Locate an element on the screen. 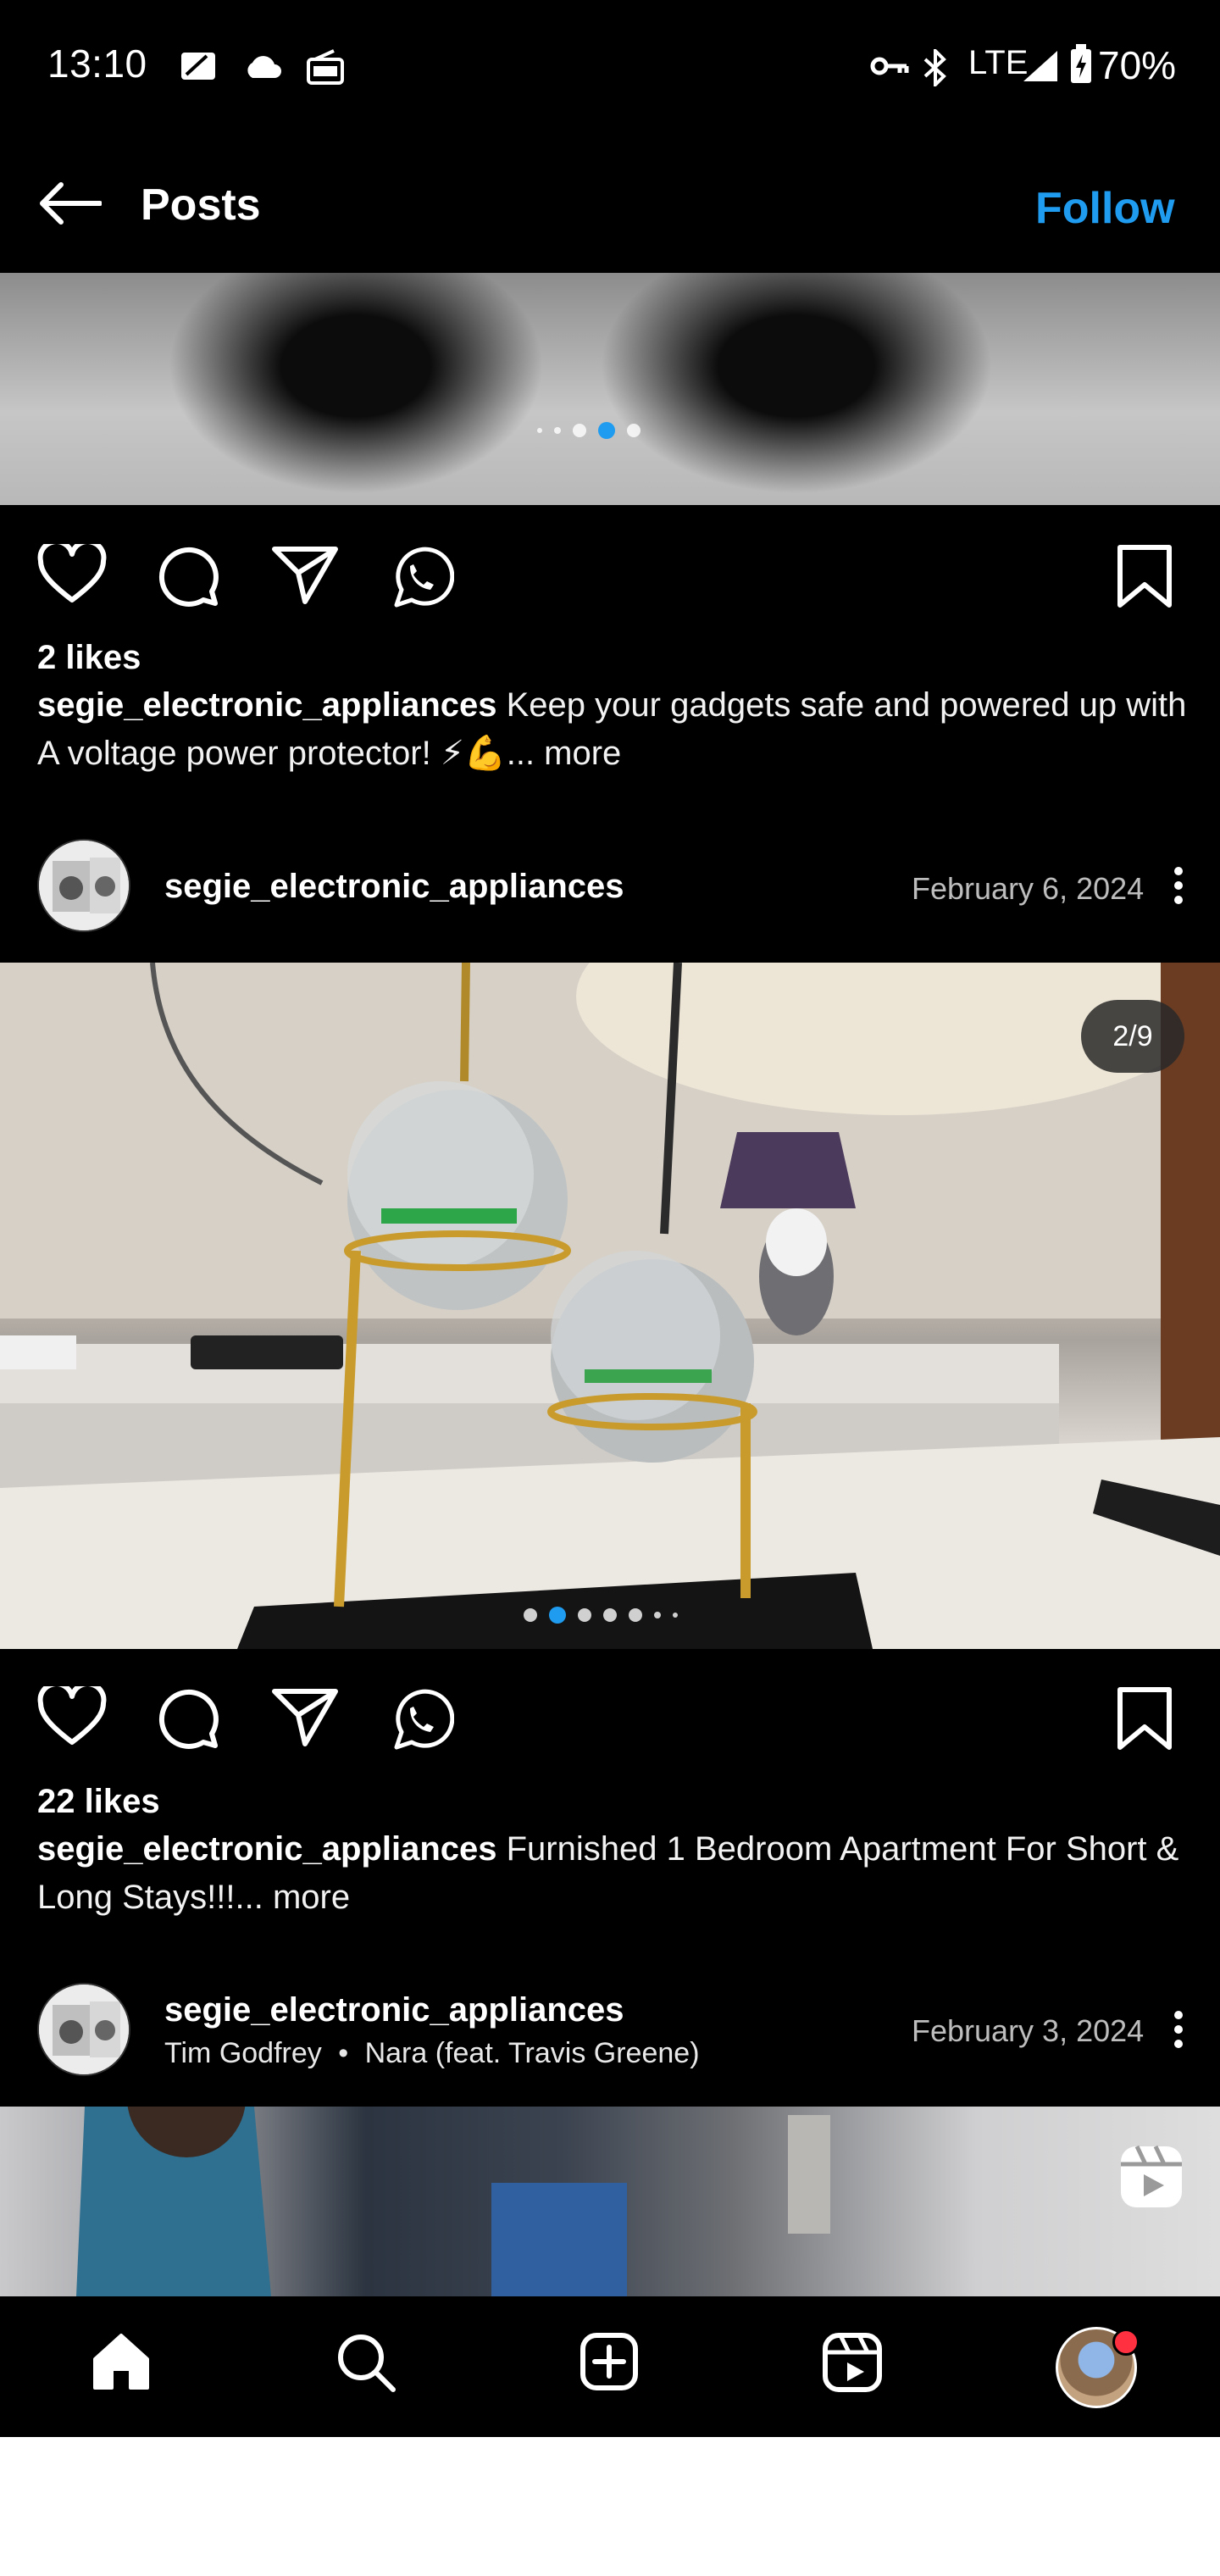  battery-charging-icon is located at coordinates (1081, 64).